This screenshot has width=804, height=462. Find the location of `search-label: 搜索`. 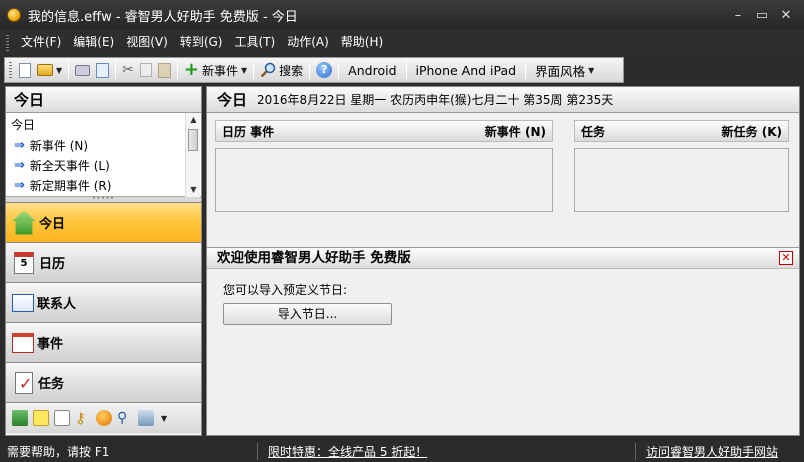

search-label: 搜索 is located at coordinates (291, 70).